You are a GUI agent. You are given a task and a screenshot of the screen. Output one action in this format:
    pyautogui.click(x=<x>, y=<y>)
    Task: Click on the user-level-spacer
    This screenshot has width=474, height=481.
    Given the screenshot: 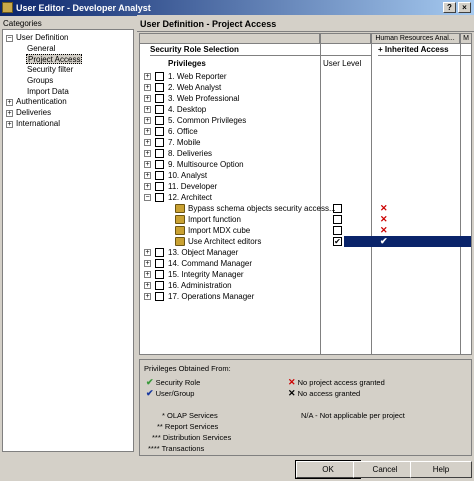 What is the action you would take?
    pyautogui.click(x=345, y=50)
    